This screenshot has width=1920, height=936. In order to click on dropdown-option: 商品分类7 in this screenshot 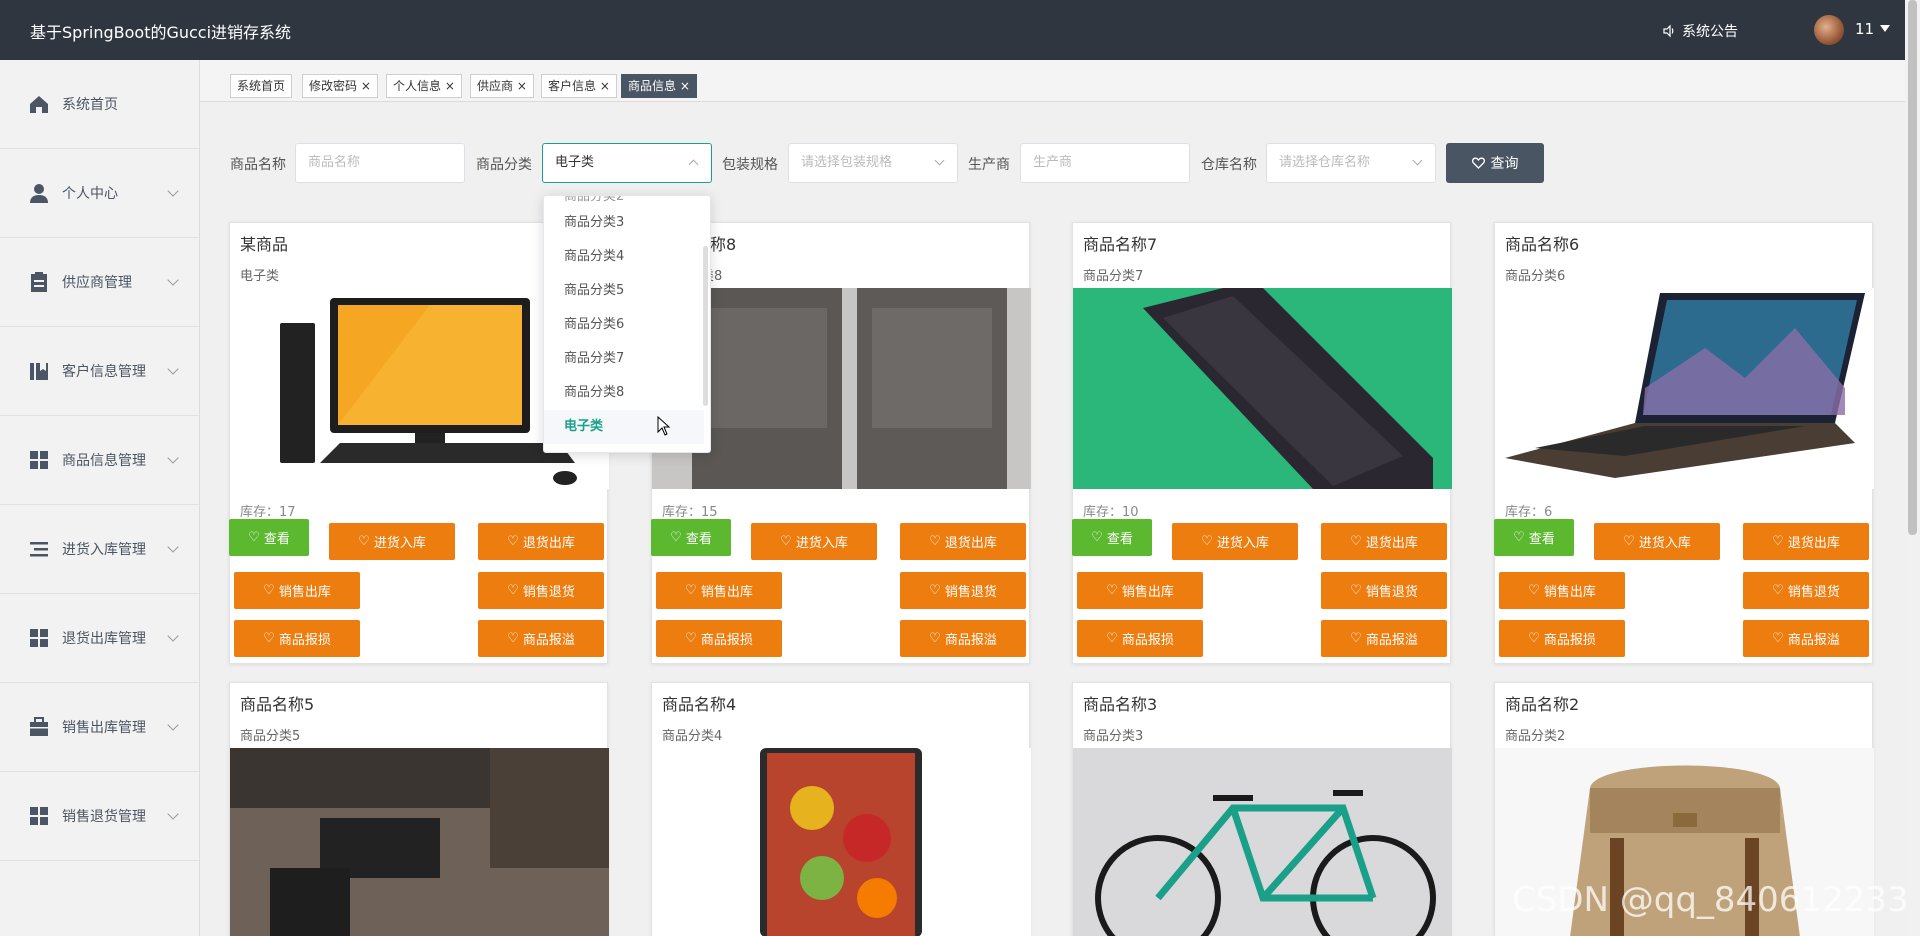, I will do `click(624, 359)`.